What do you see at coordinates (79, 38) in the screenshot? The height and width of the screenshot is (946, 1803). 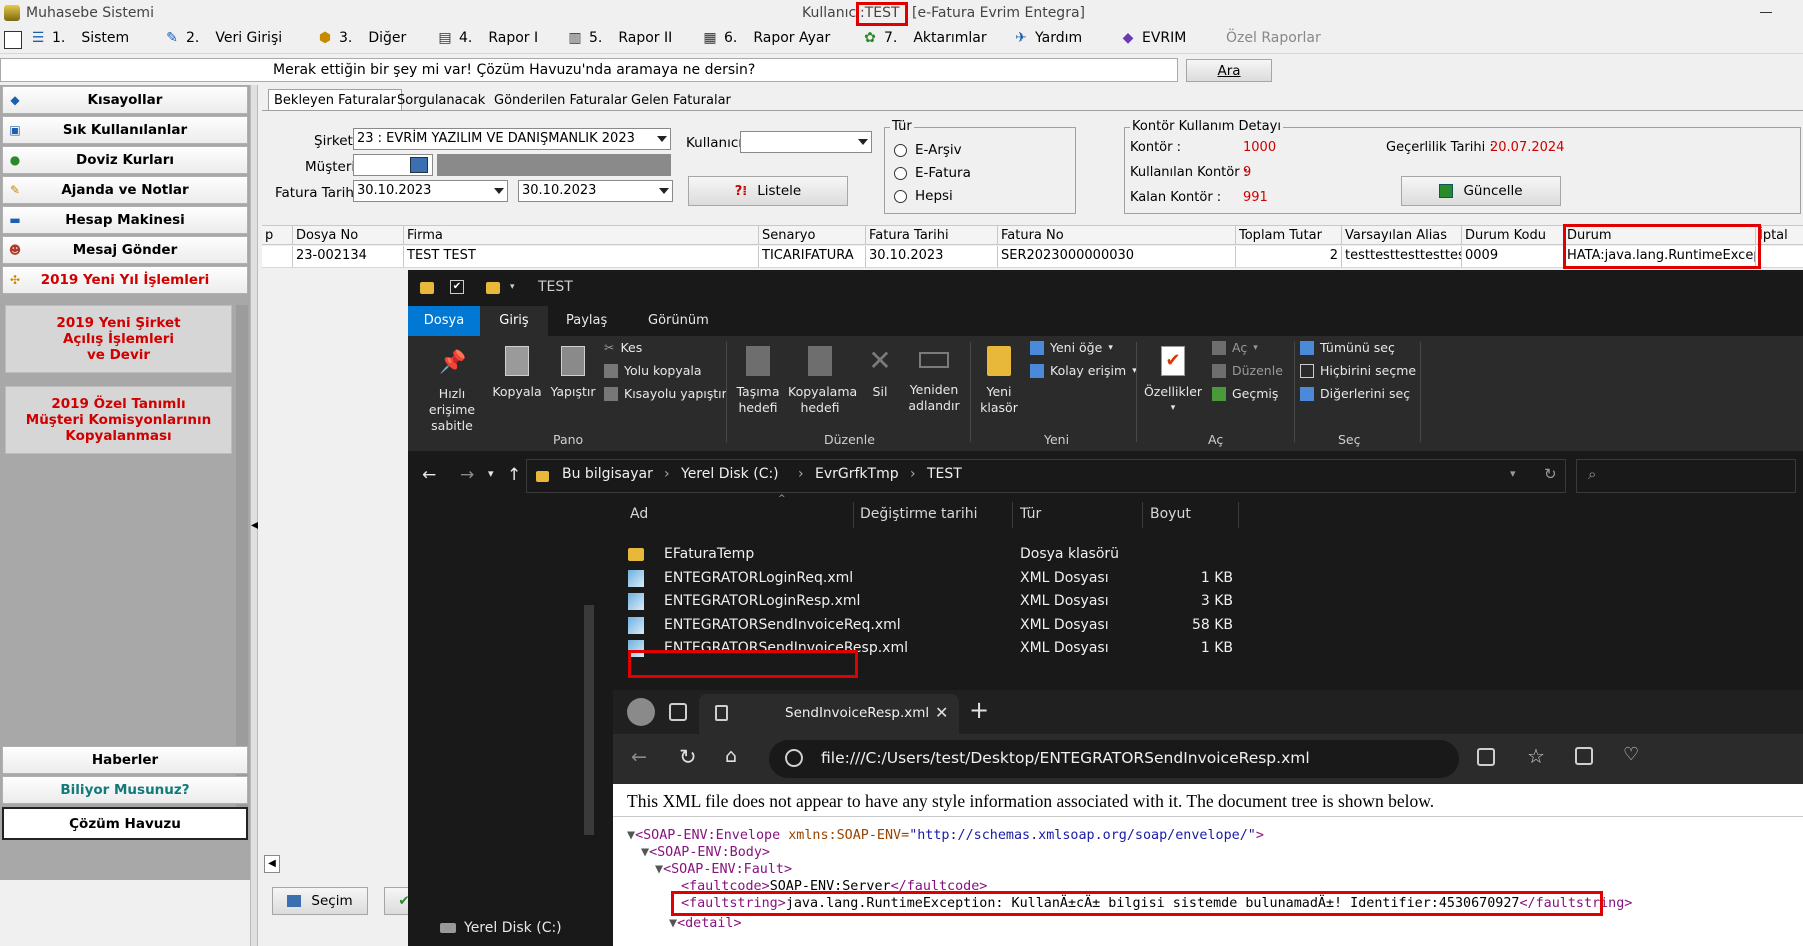 I see `menu-sistem: ☰ 1. Sistem` at bounding box center [79, 38].